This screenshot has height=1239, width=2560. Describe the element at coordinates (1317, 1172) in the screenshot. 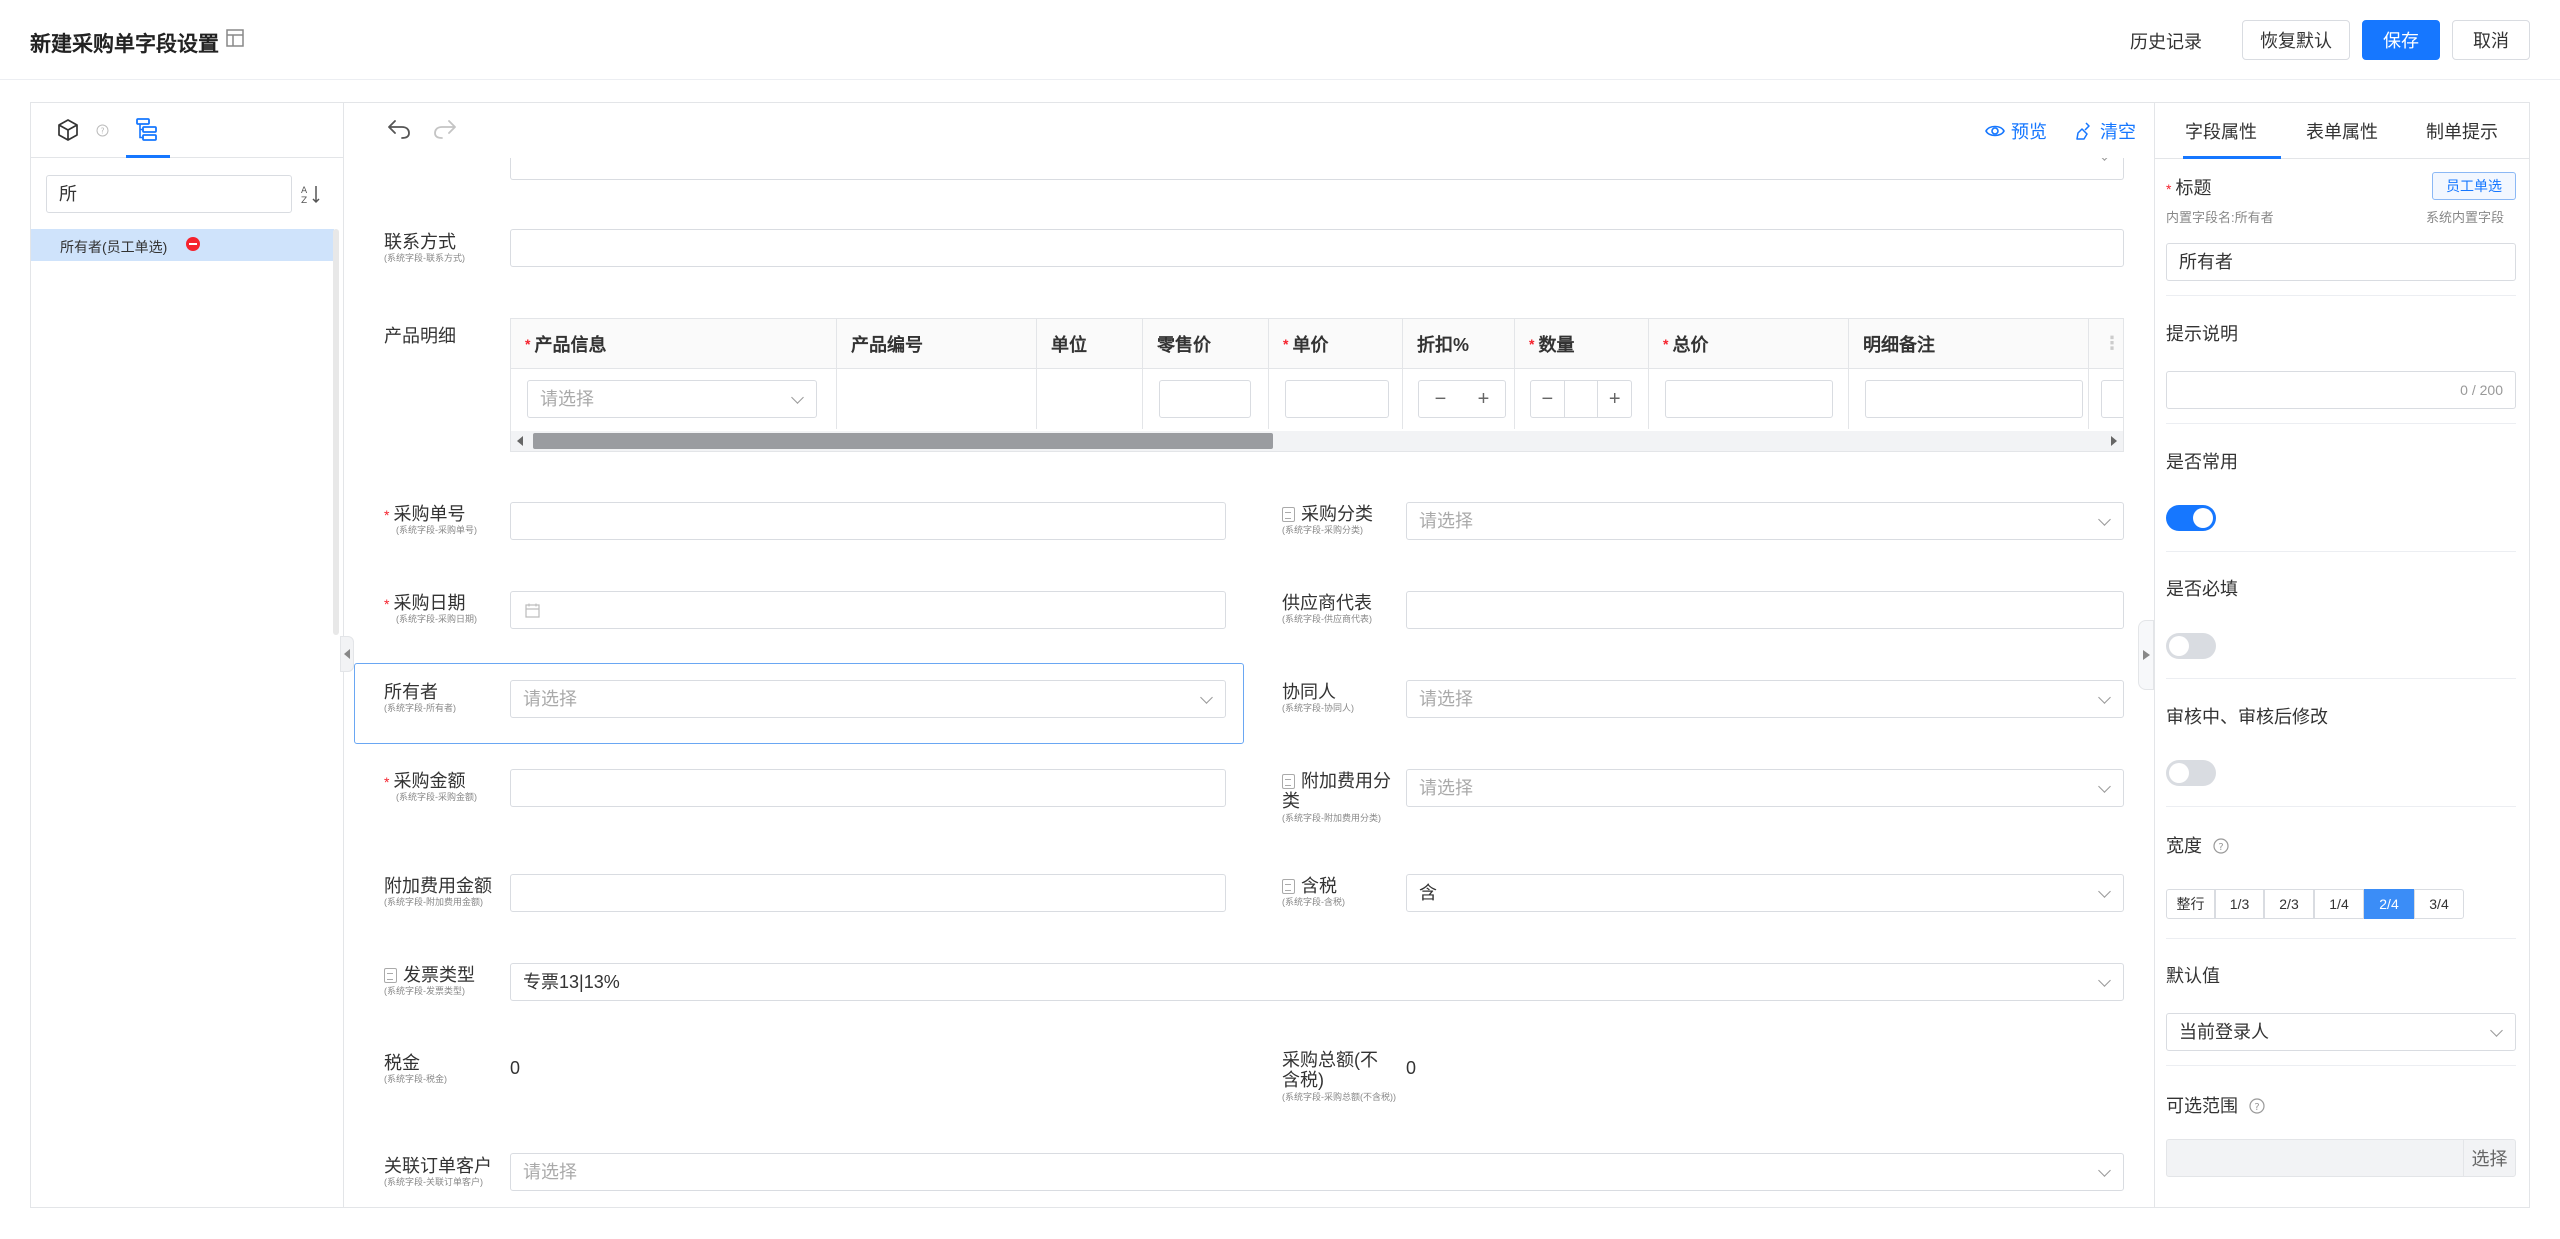

I see `related-customer-select: 请选择` at that location.